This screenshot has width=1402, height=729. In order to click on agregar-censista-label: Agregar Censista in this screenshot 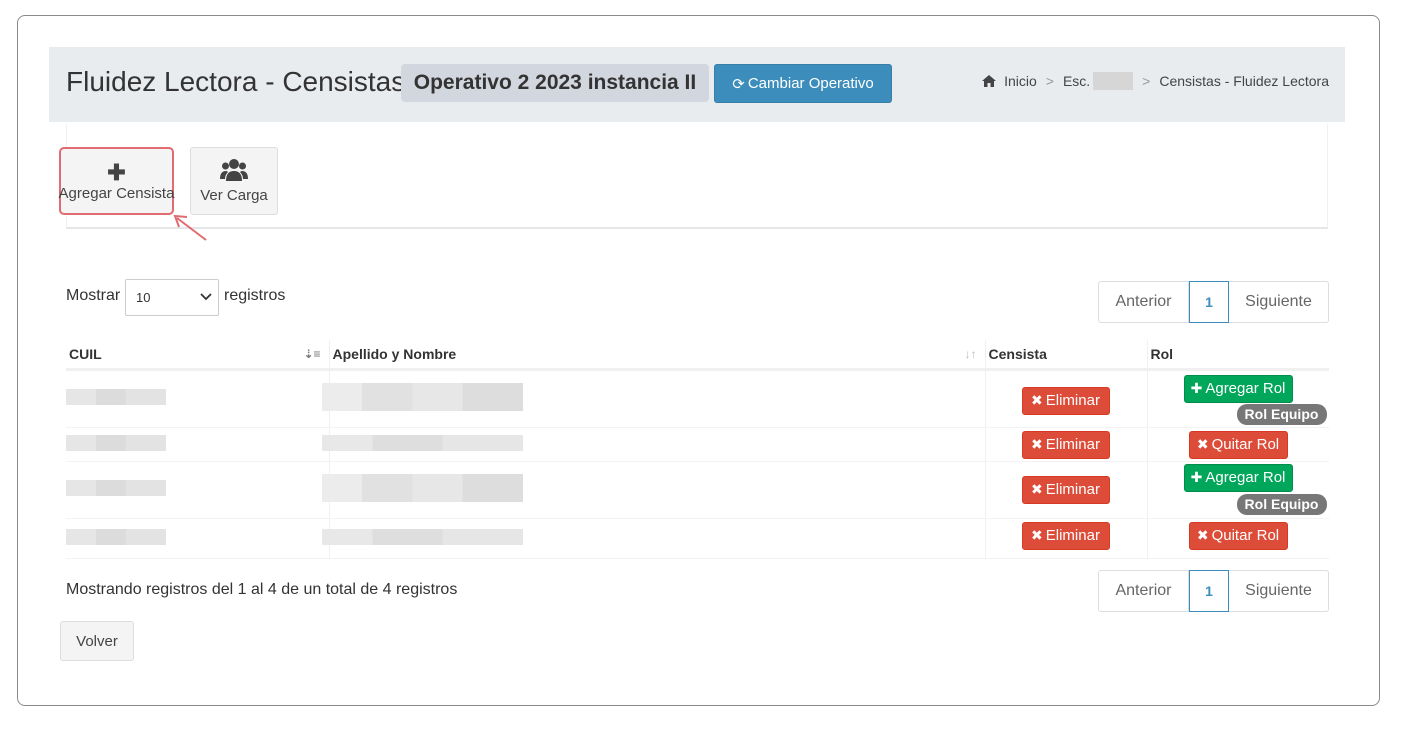, I will do `click(116, 193)`.